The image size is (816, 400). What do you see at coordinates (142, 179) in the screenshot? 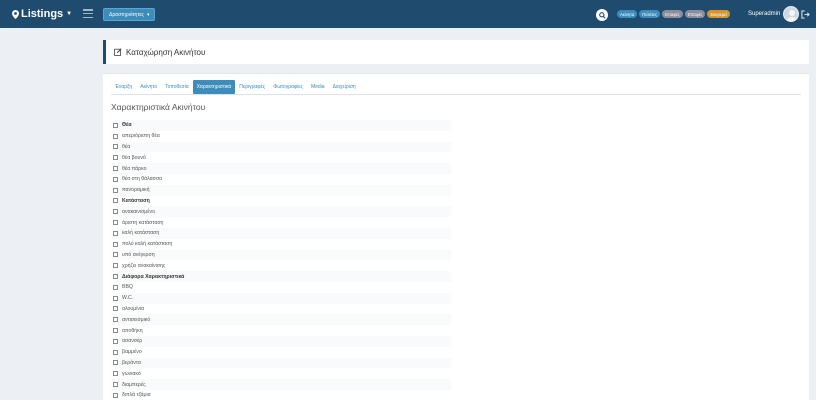
I see `feature-label: θέα στη θάλασσα` at bounding box center [142, 179].